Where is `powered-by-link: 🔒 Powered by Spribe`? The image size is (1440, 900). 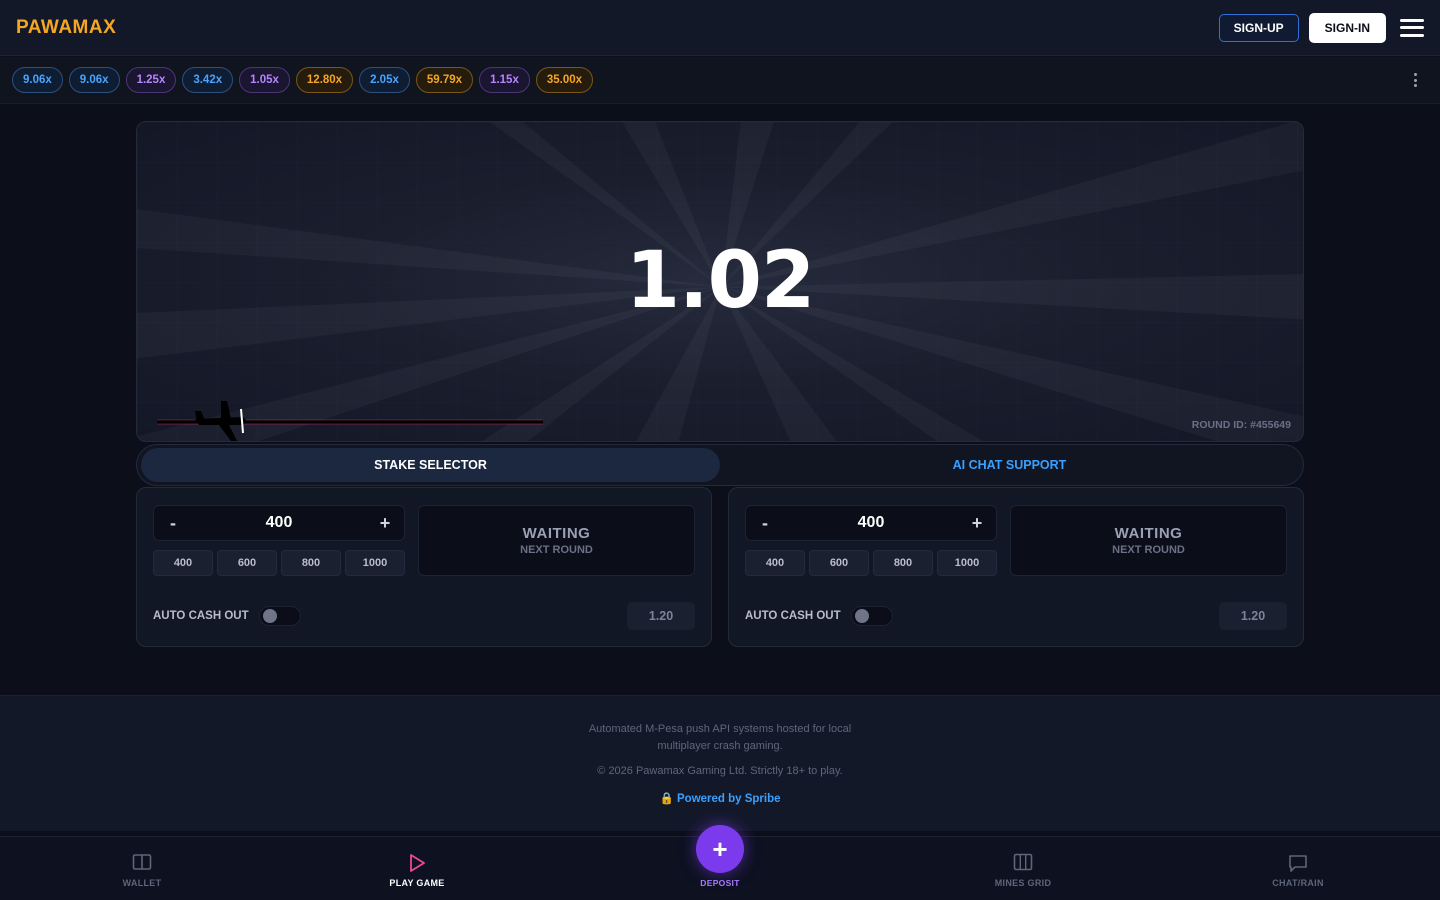
powered-by-link: 🔒 Powered by Spribe is located at coordinates (720, 798).